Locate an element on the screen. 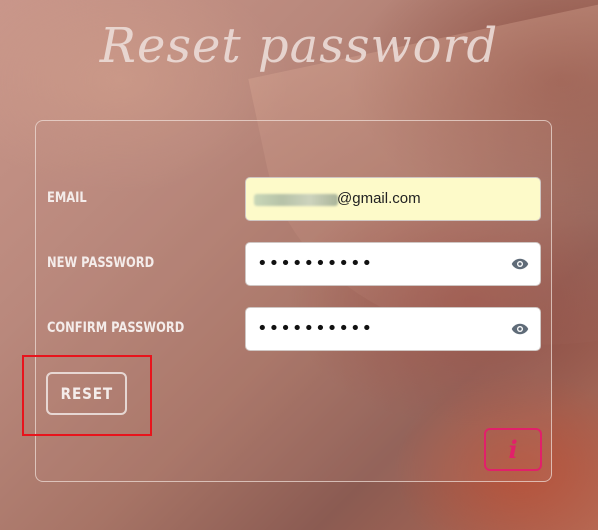 The height and width of the screenshot is (530, 598). info-icon: i is located at coordinates (513, 449).